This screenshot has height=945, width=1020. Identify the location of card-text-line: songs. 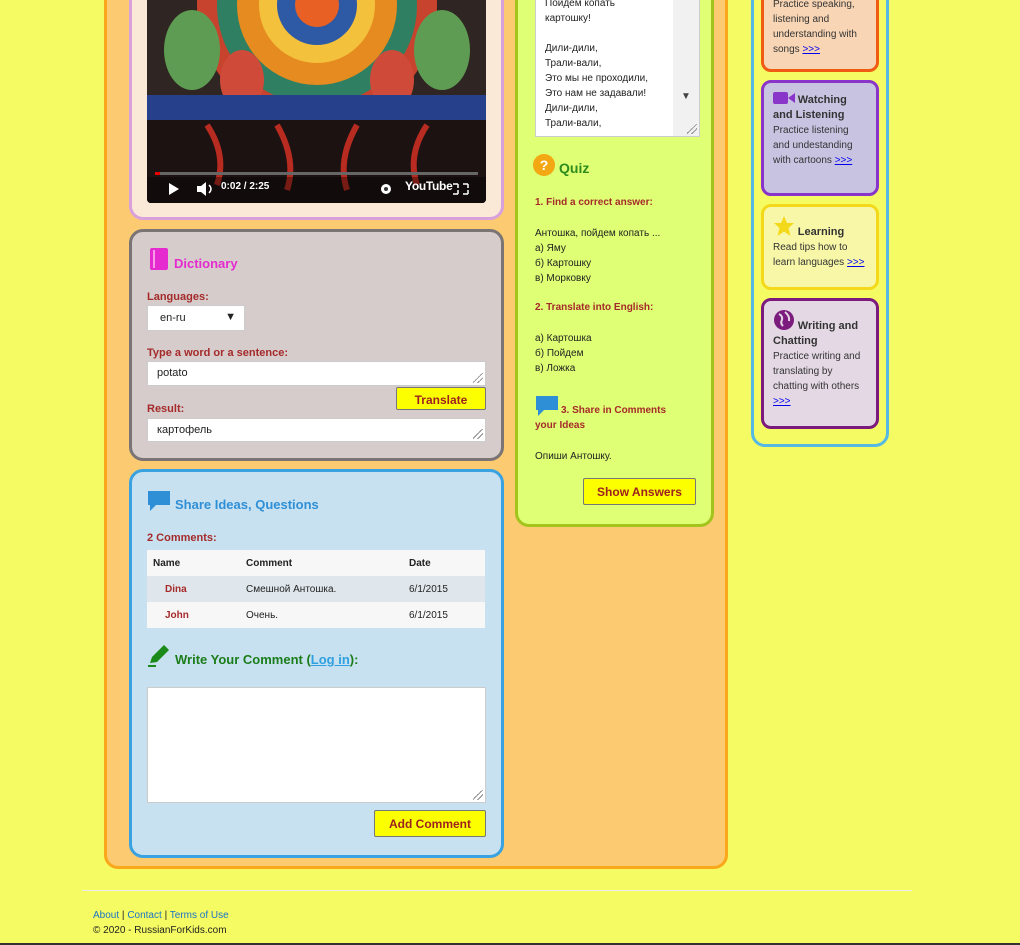
(788, 49).